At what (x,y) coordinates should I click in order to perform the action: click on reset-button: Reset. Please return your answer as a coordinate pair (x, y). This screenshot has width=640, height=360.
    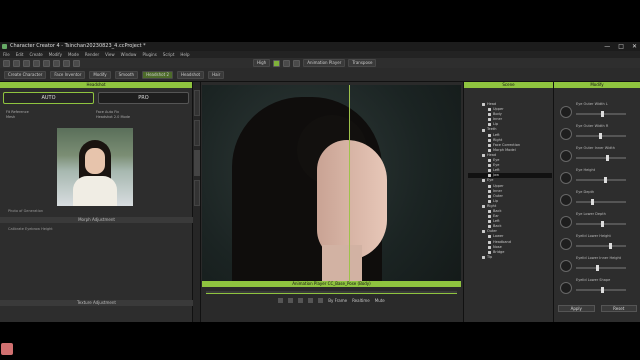
    Looking at the image, I should click on (618, 308).